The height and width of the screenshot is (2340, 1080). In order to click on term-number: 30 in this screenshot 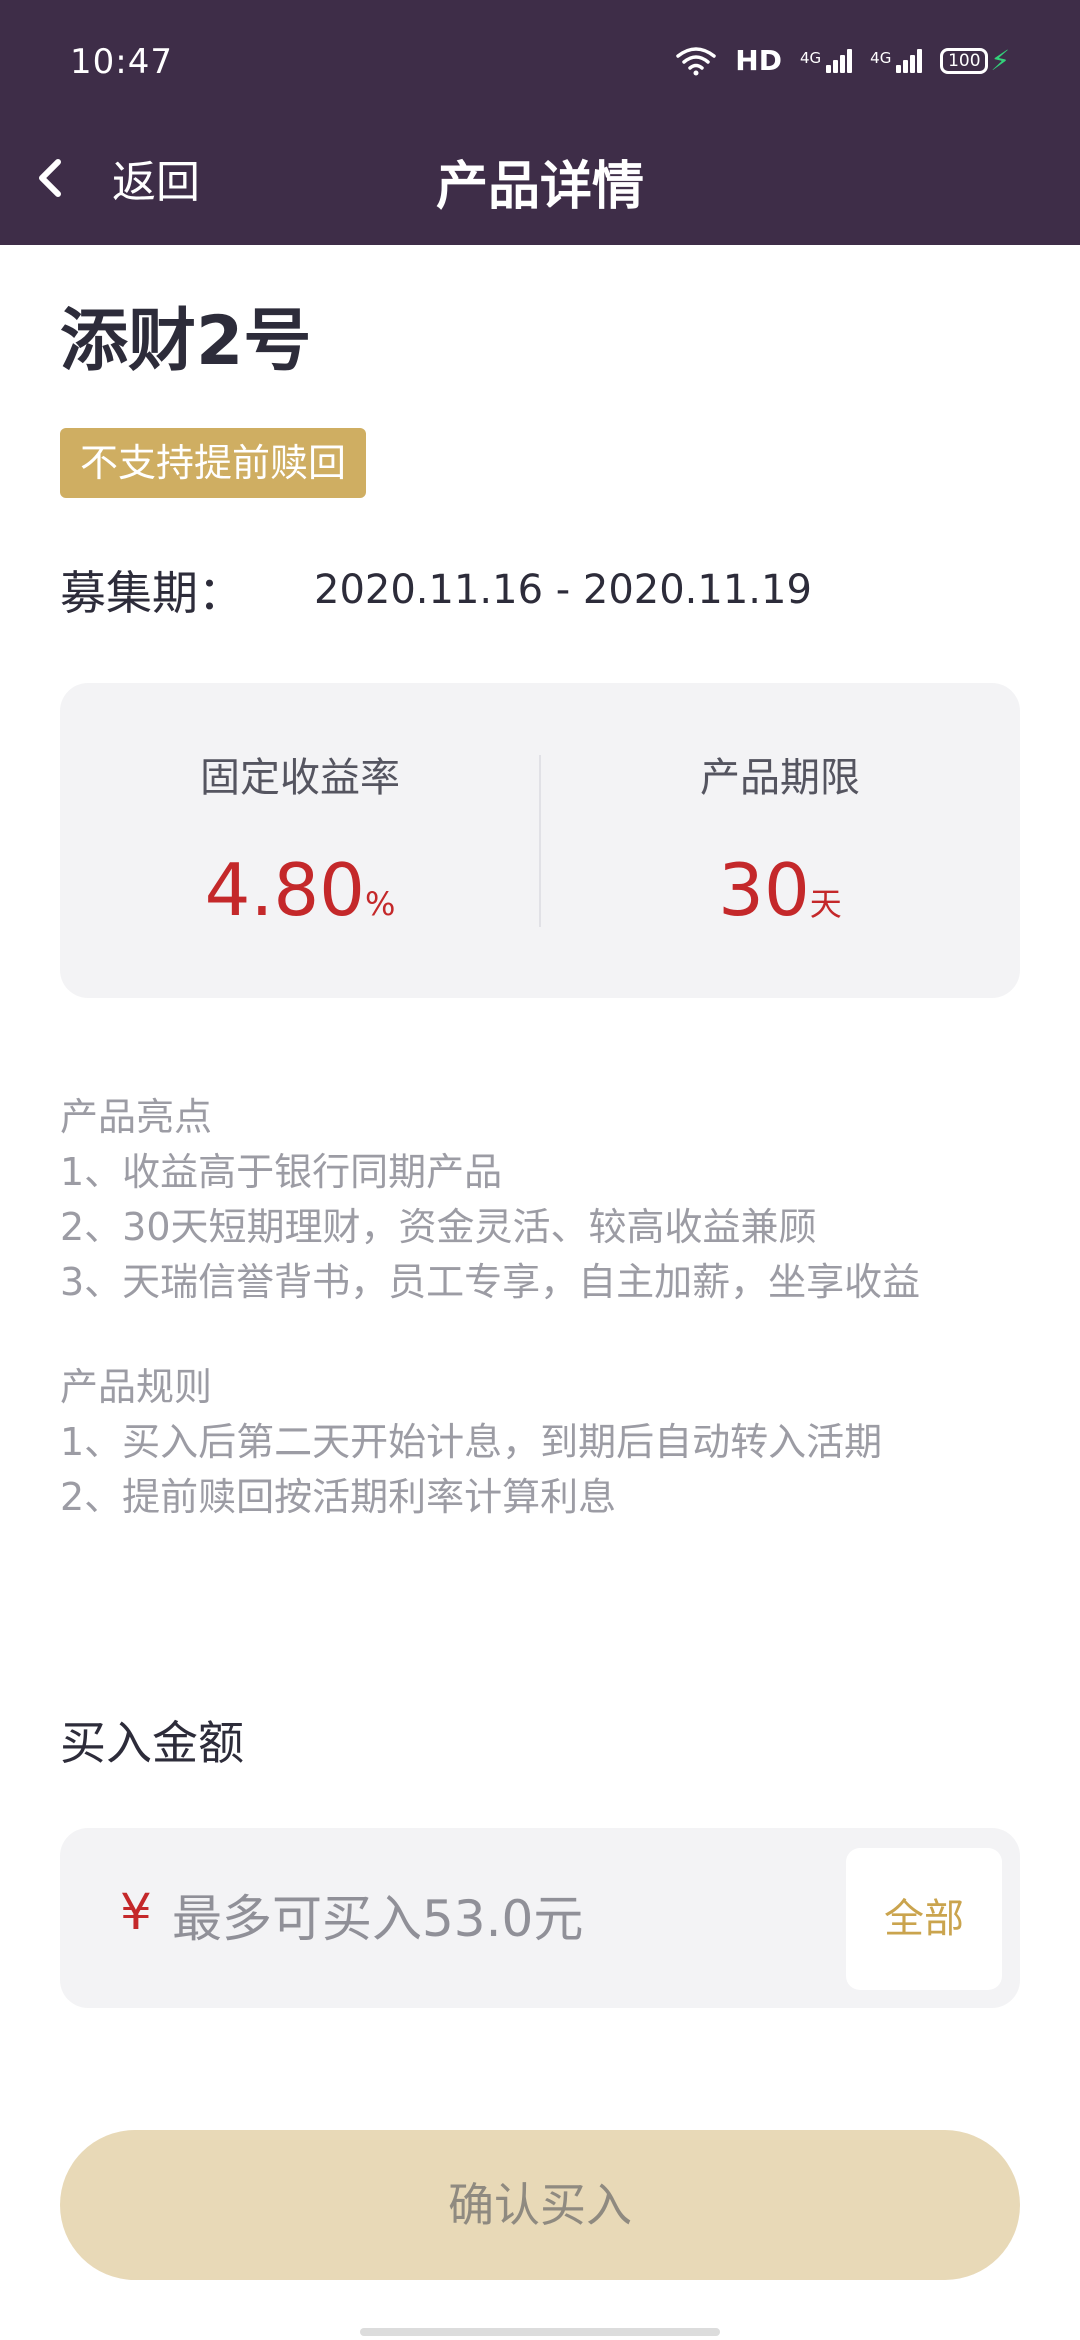, I will do `click(764, 890)`.